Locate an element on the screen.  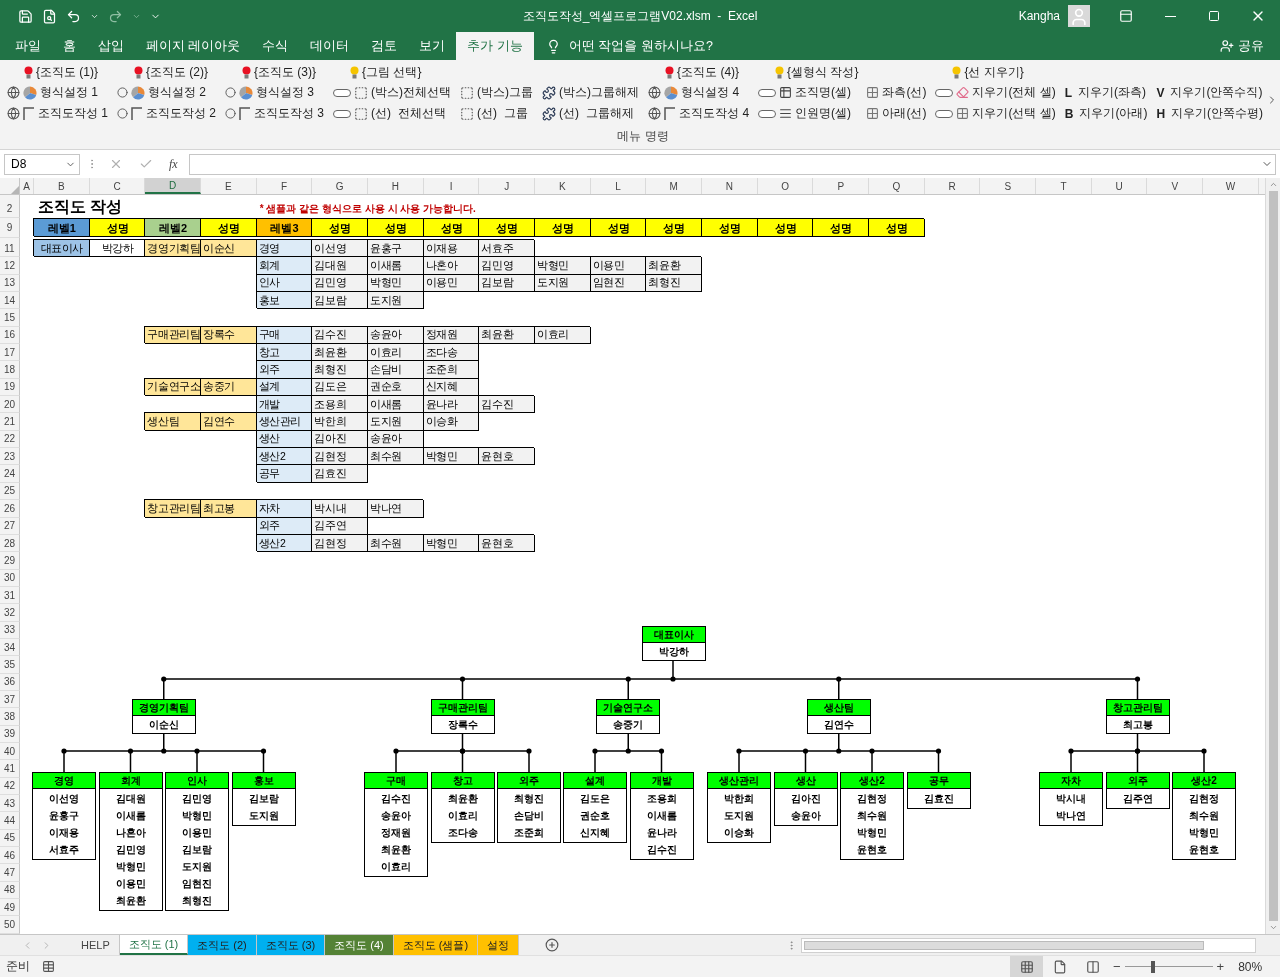
ribbon-button: (선) 그룹해제 is located at coordinates (591, 113).